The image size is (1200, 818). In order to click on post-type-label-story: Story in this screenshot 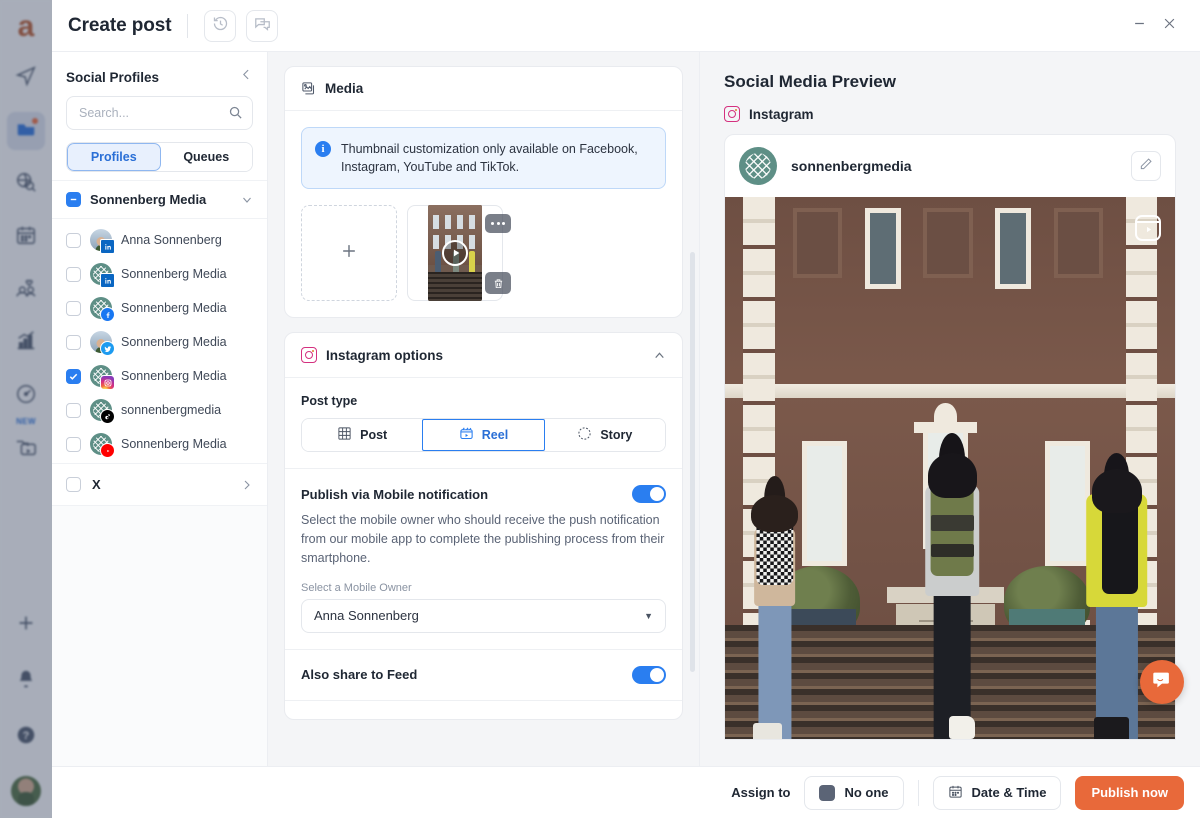, I will do `click(616, 435)`.